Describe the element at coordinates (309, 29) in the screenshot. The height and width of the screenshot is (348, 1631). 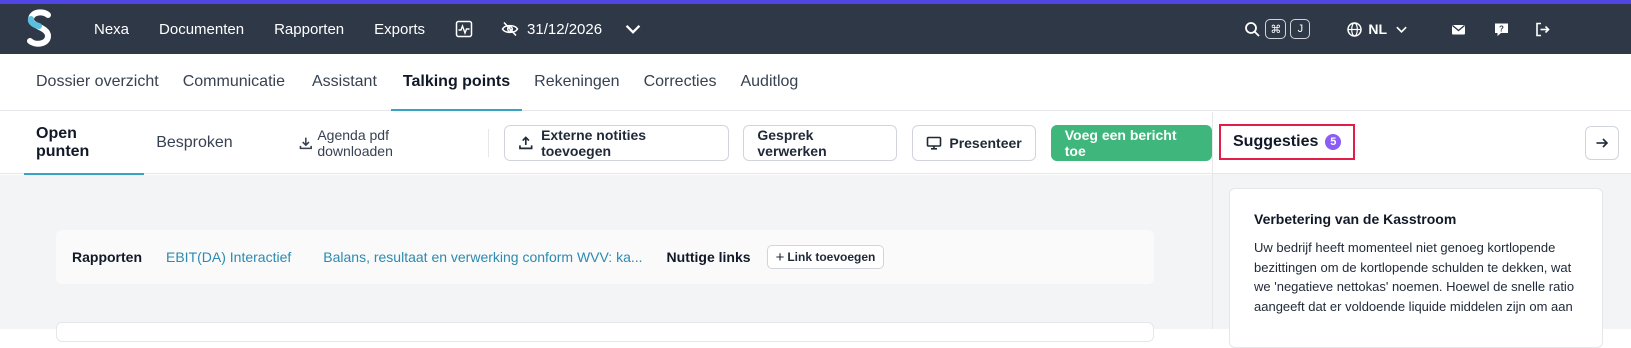
I see `nav-rapporten: Rapporten` at that location.